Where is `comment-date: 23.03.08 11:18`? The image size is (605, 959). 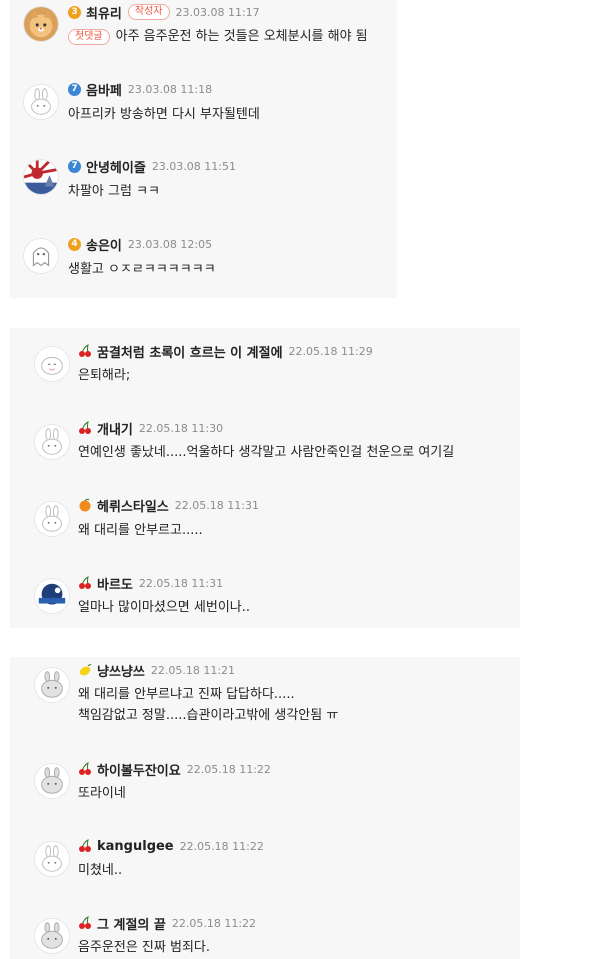 comment-date: 23.03.08 11:18 is located at coordinates (170, 89).